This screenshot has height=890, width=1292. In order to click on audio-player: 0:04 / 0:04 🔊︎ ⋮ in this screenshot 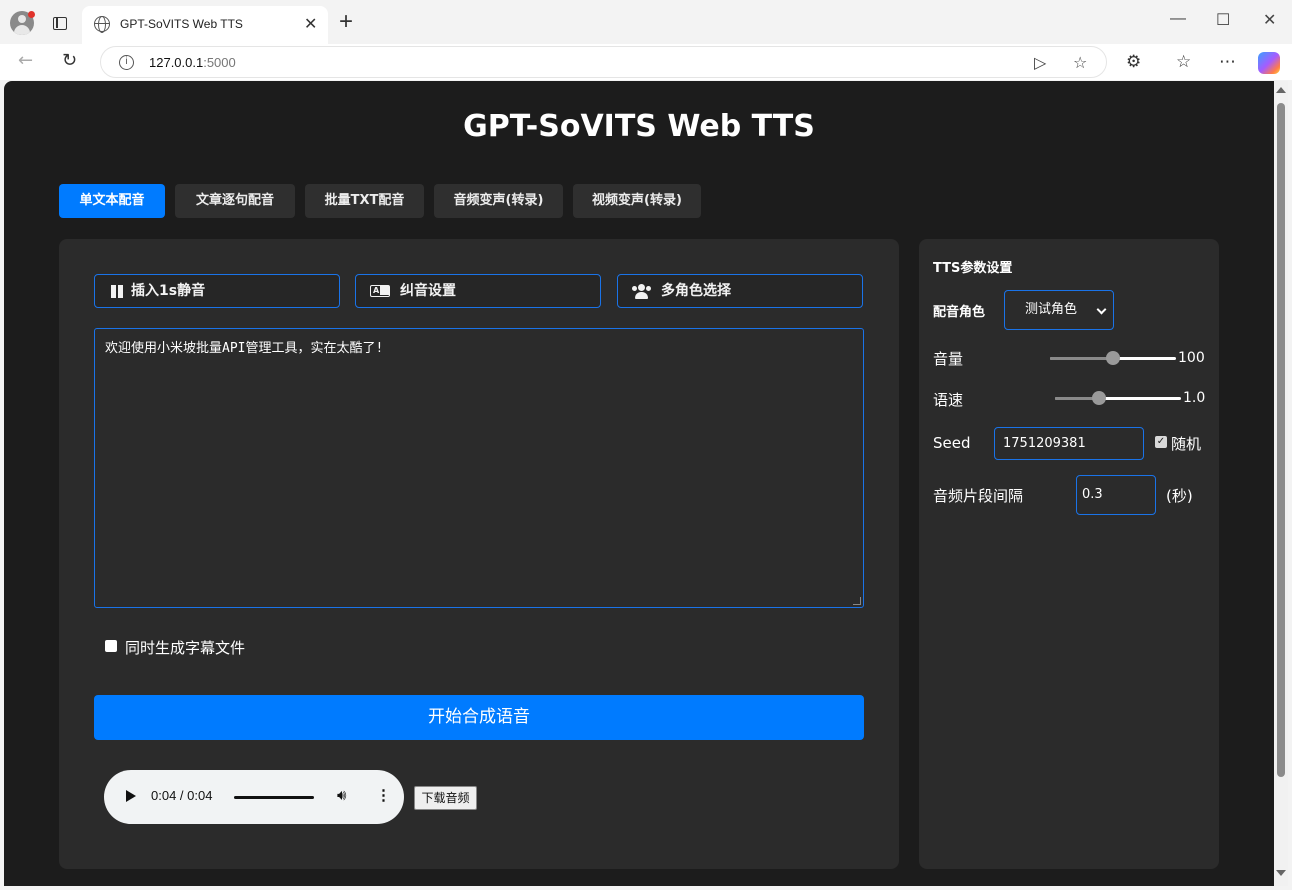, I will do `click(254, 797)`.